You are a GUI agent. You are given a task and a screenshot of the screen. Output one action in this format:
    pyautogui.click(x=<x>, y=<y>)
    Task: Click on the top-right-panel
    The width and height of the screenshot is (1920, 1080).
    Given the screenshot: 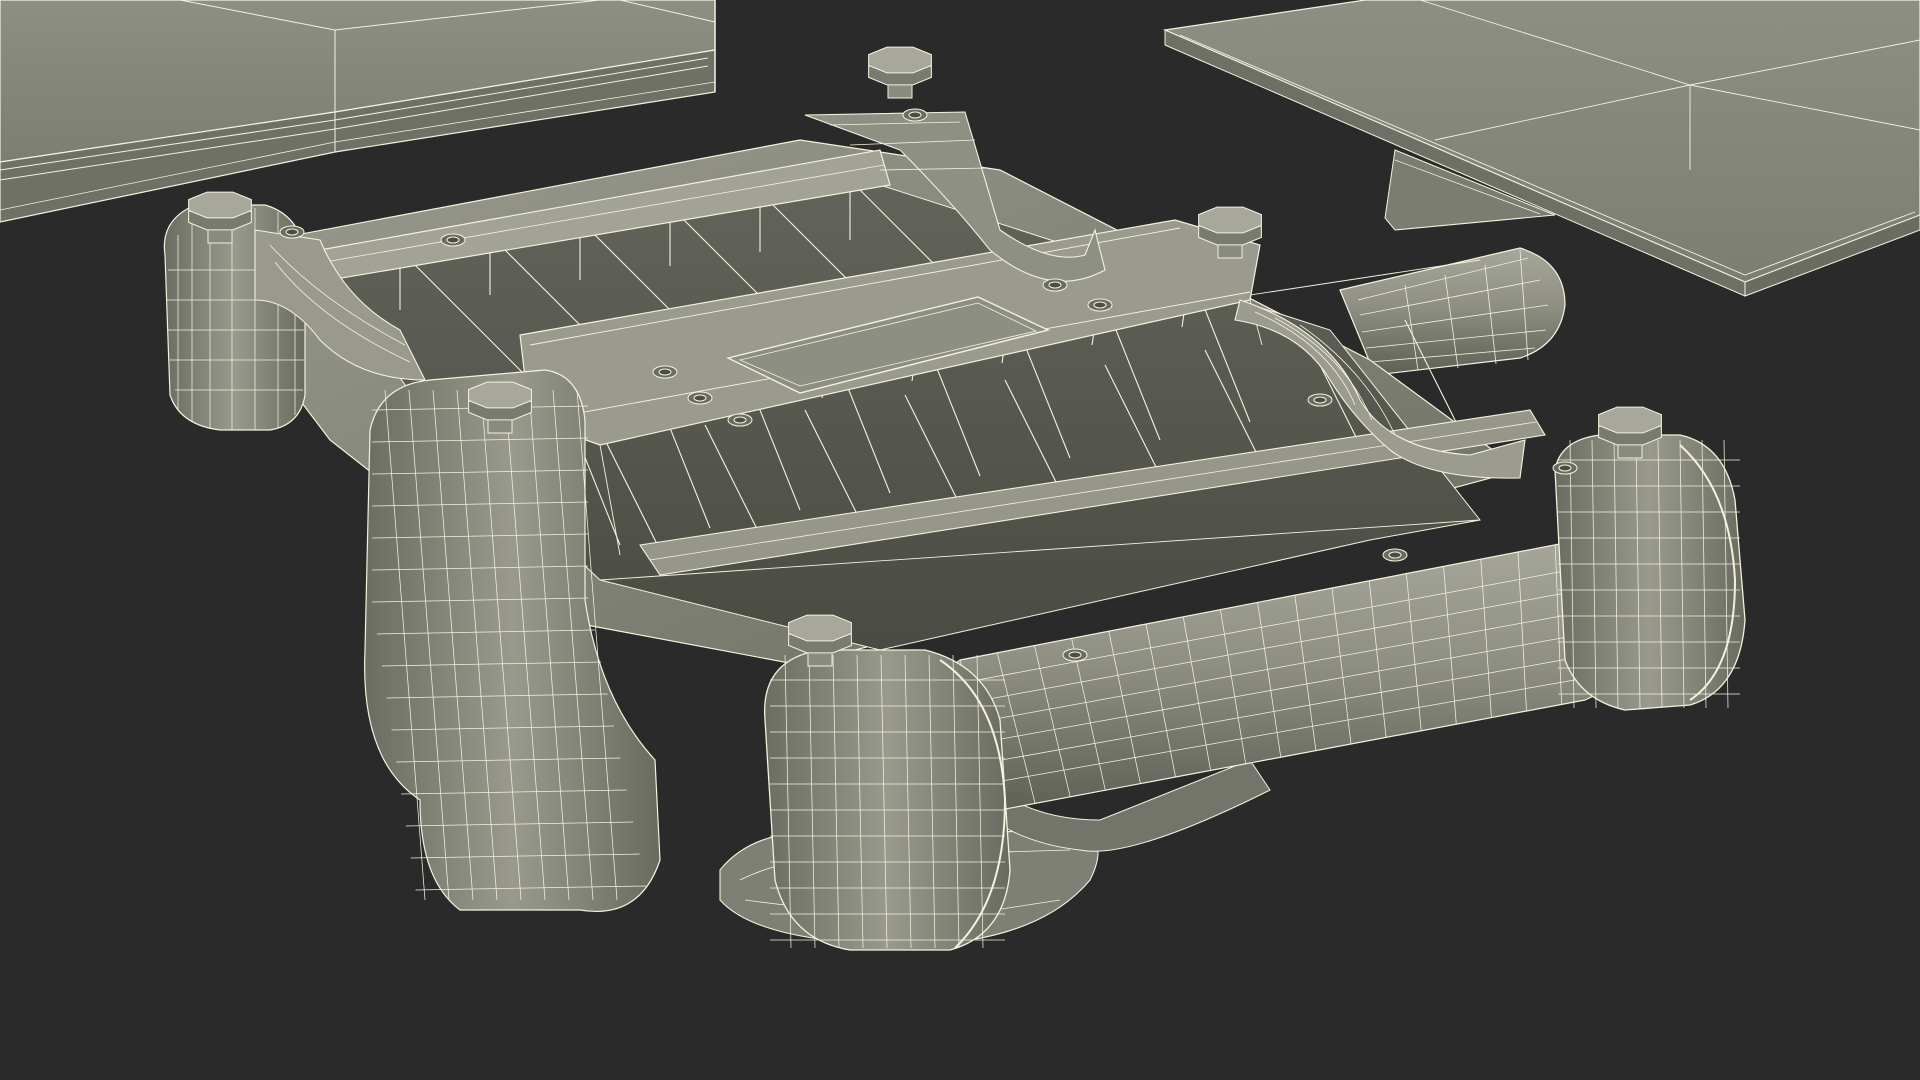 What is the action you would take?
    pyautogui.click(x=1541, y=148)
    